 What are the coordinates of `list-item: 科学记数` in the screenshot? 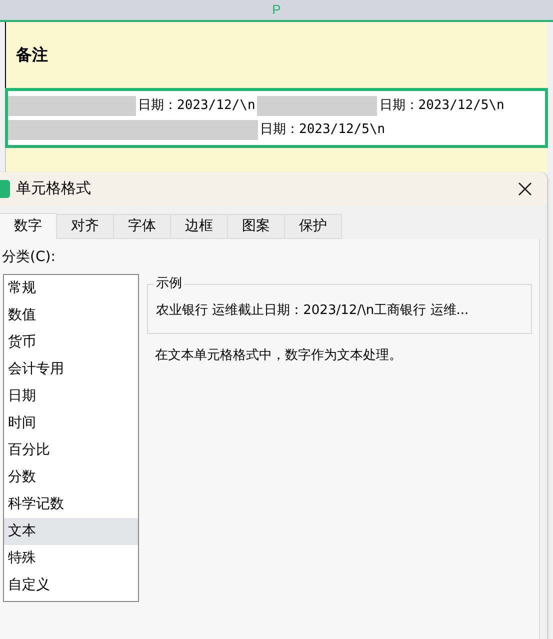 It's located at (71, 504).